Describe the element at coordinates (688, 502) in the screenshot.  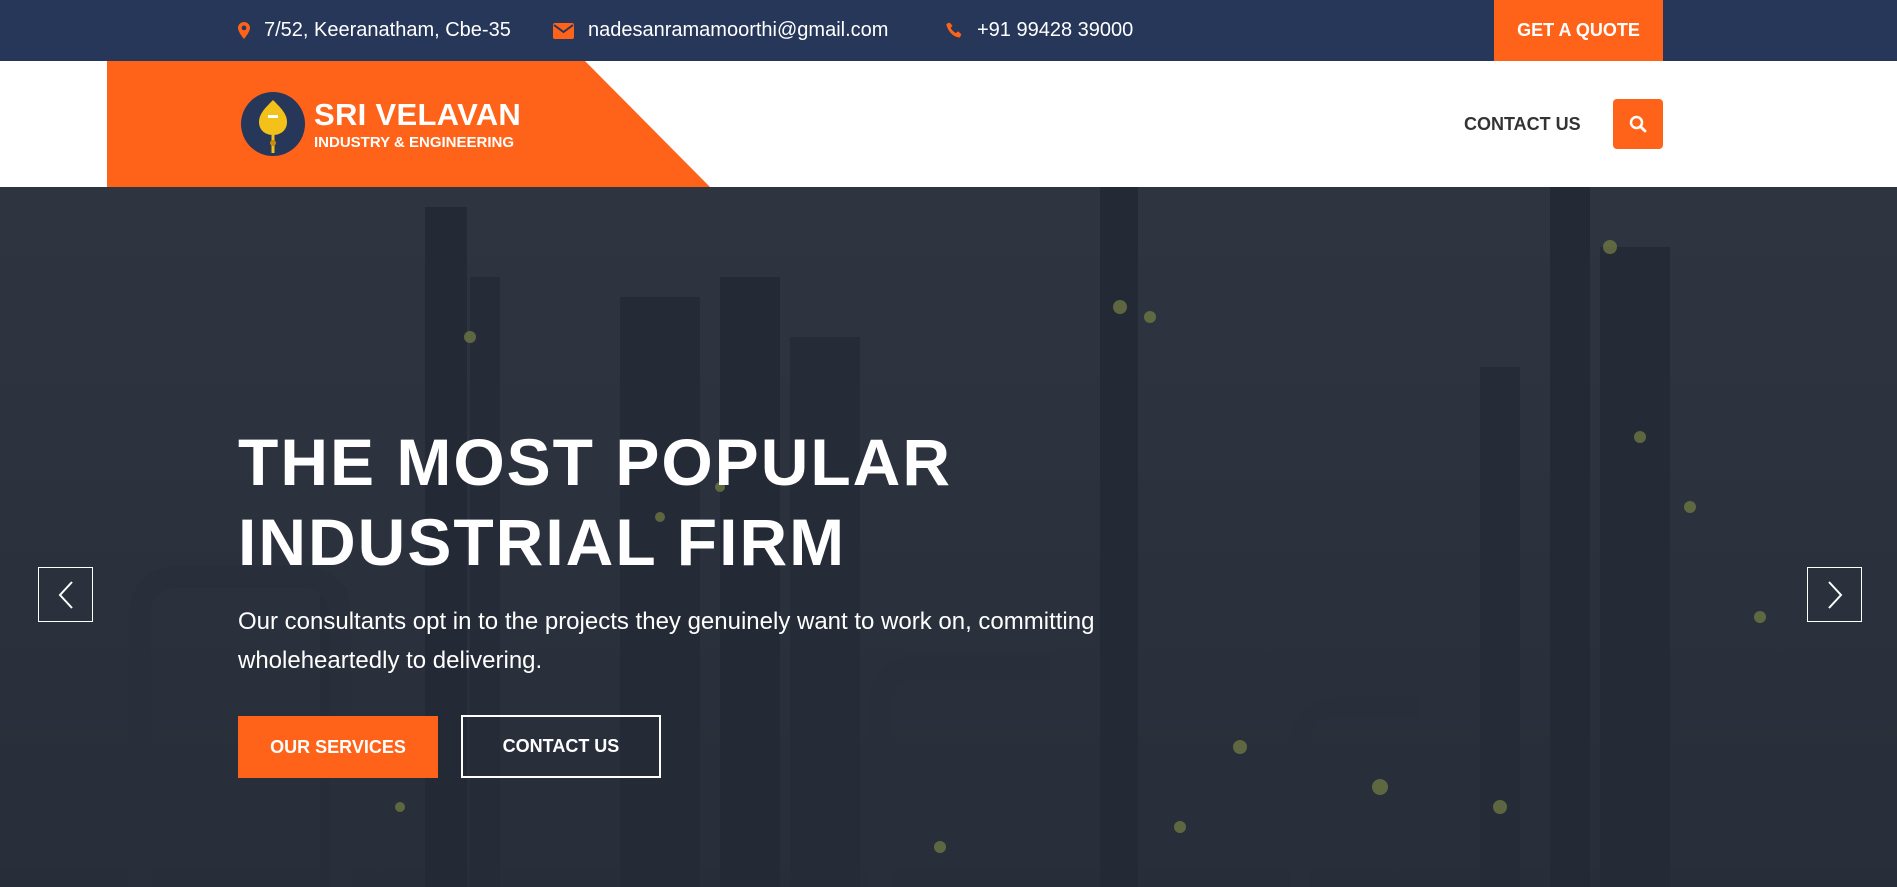
I see `hero-title: THE MOST POPULAR INDUSTRIAL FIRM` at that location.